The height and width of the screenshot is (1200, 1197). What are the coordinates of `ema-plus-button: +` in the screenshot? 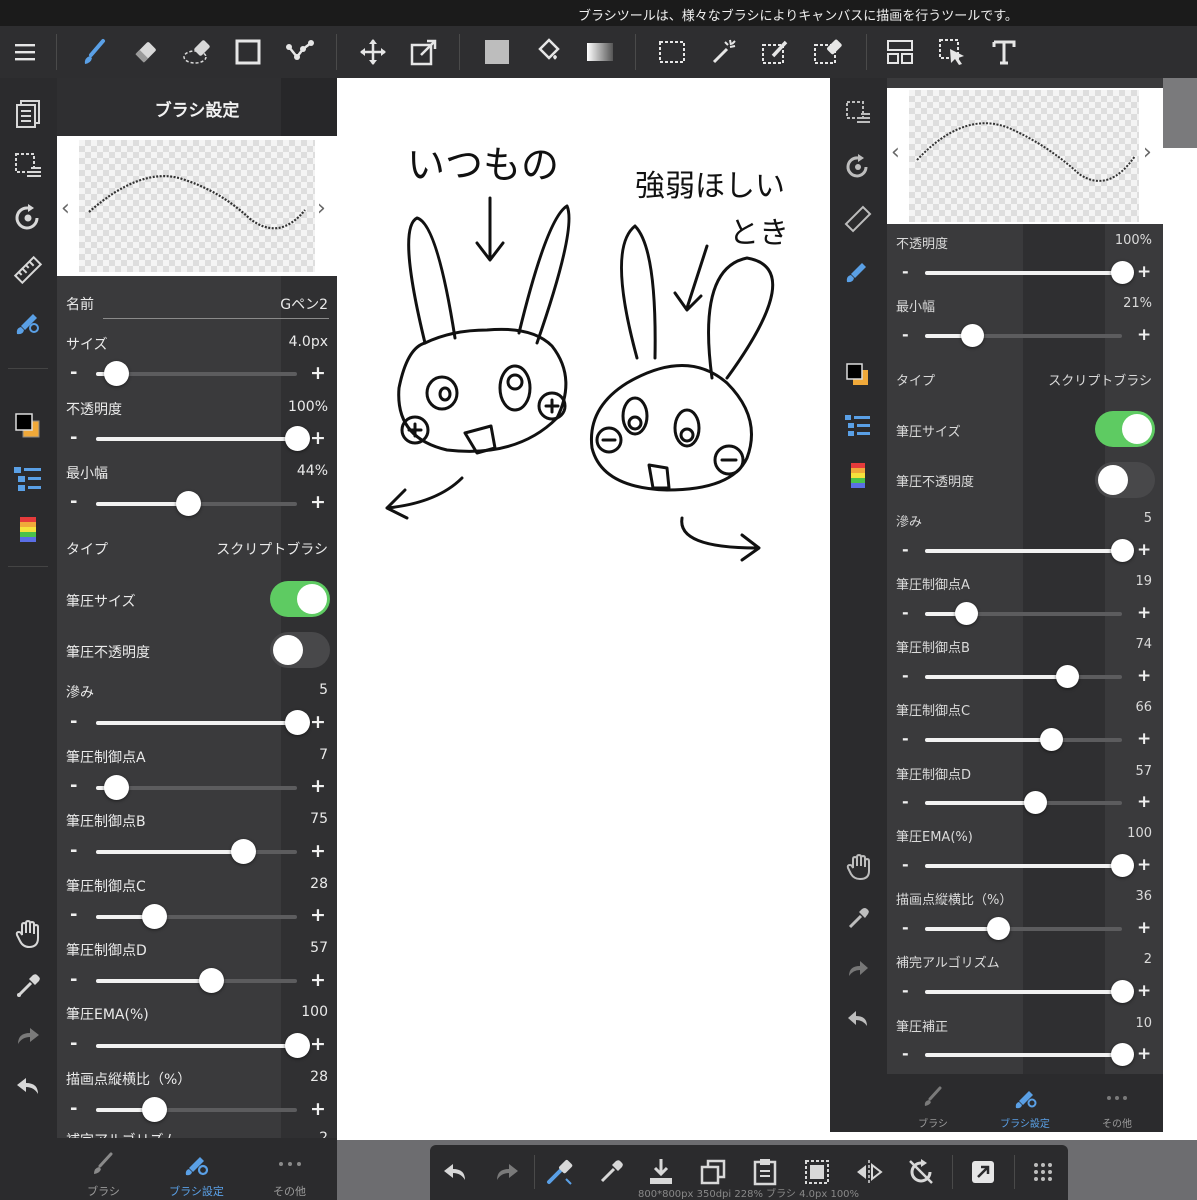 It's located at (318, 1044).